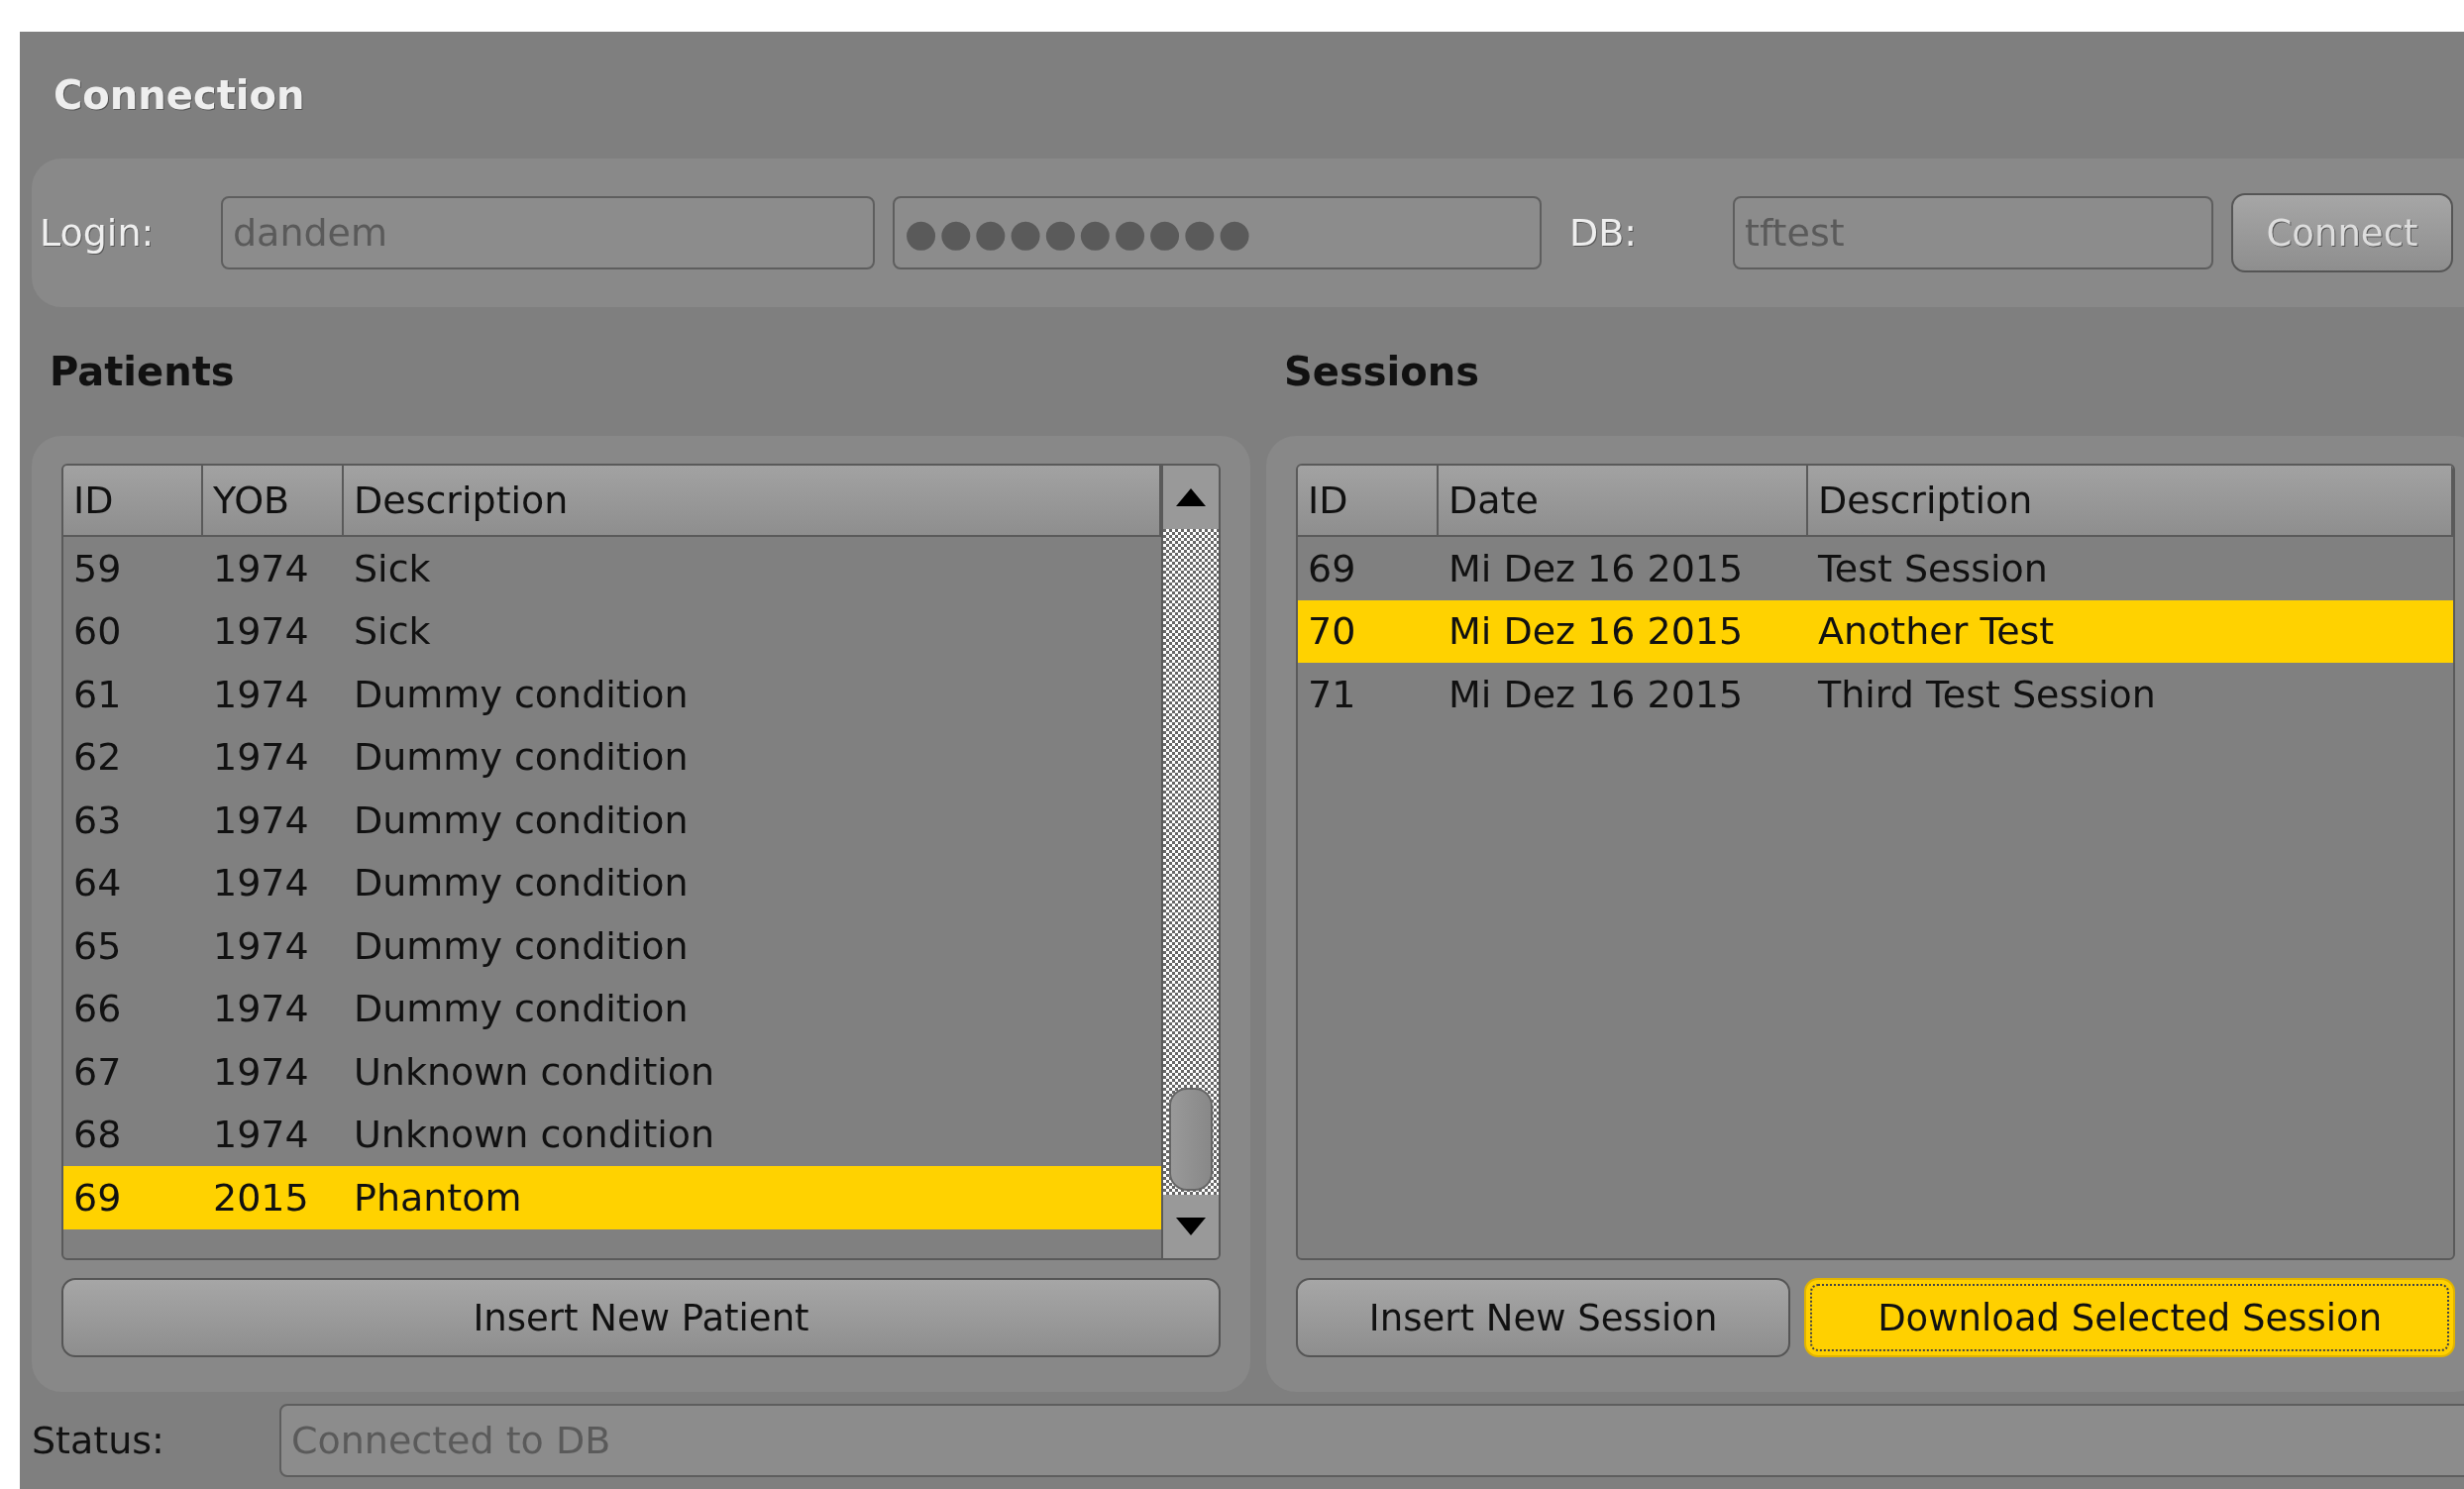 The width and height of the screenshot is (2464, 1489). Describe the element at coordinates (2129, 1317) in the screenshot. I see `action-button: Download Selected Session` at that location.